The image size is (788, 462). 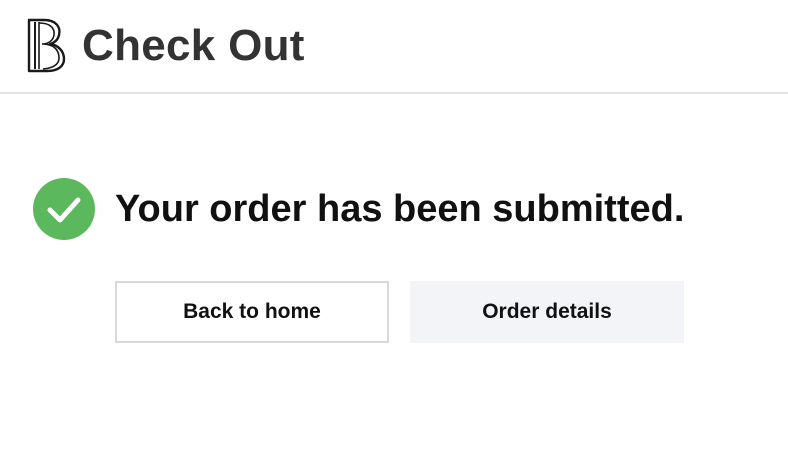 What do you see at coordinates (64, 209) in the screenshot?
I see `check-circle-icon` at bounding box center [64, 209].